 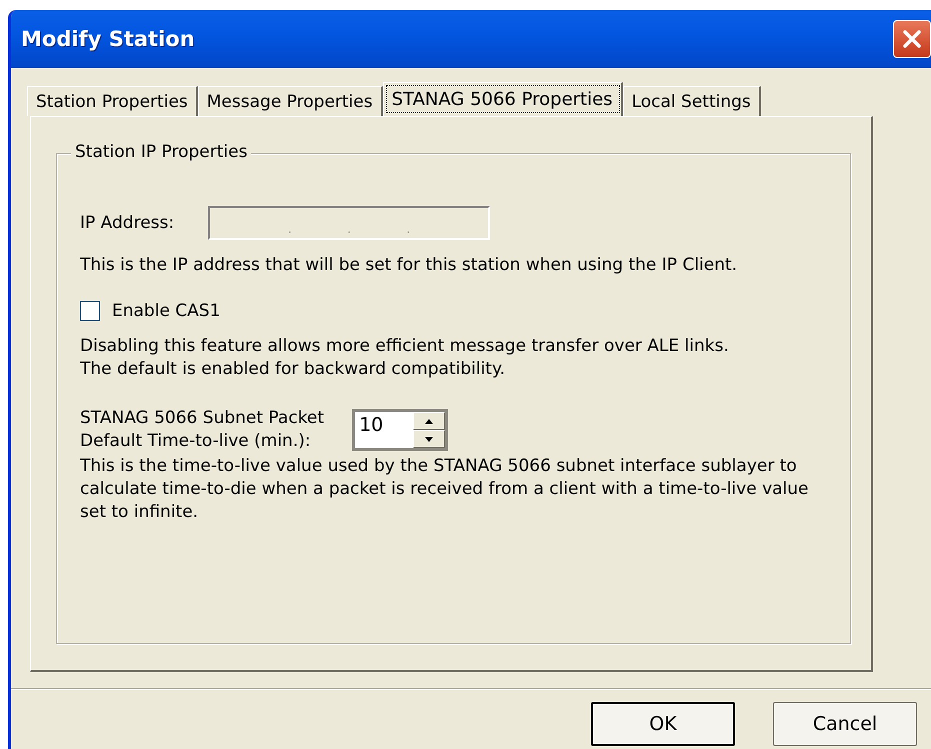 What do you see at coordinates (405, 346) in the screenshot?
I see `help-text: Disabling this feature allows more efficient message transfer over ALE links.` at bounding box center [405, 346].